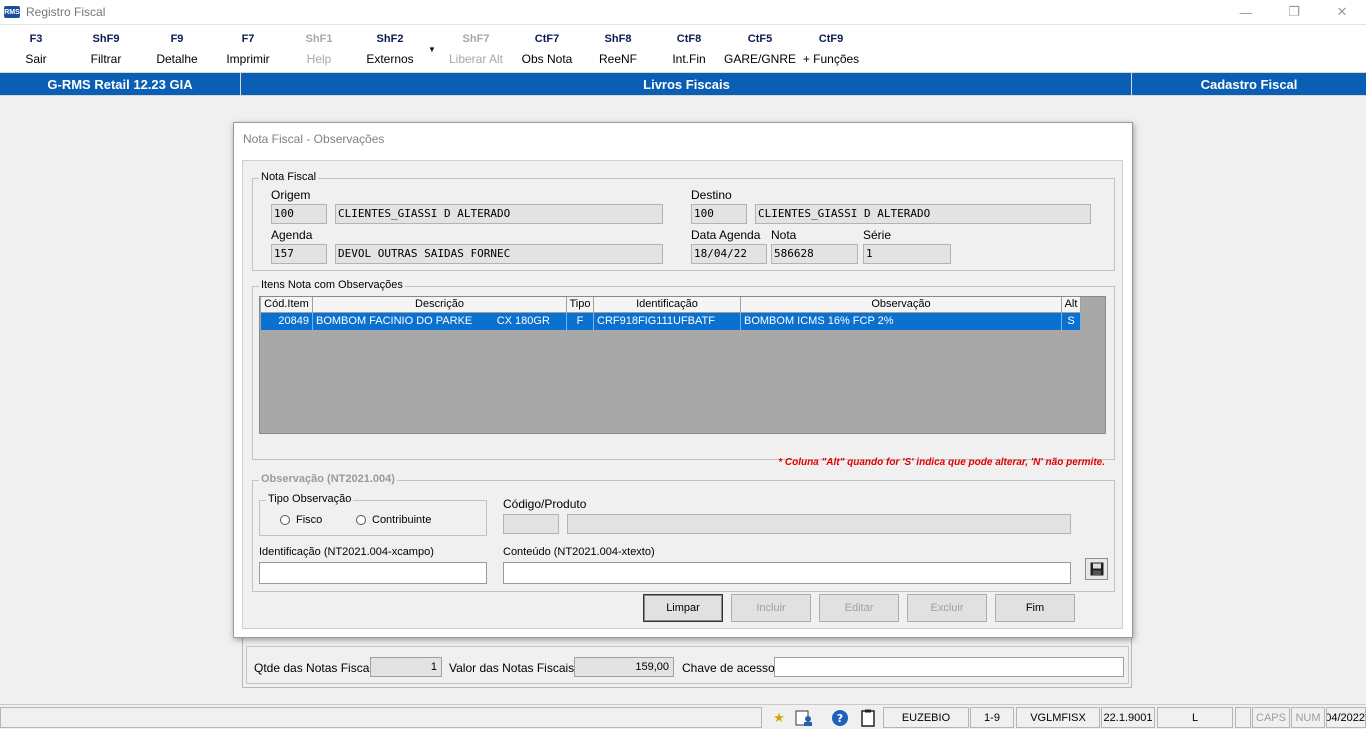 Image resolution: width=1366 pixels, height=729 pixels. Describe the element at coordinates (947, 608) in the screenshot. I see `excluir-button: Excluir` at that location.